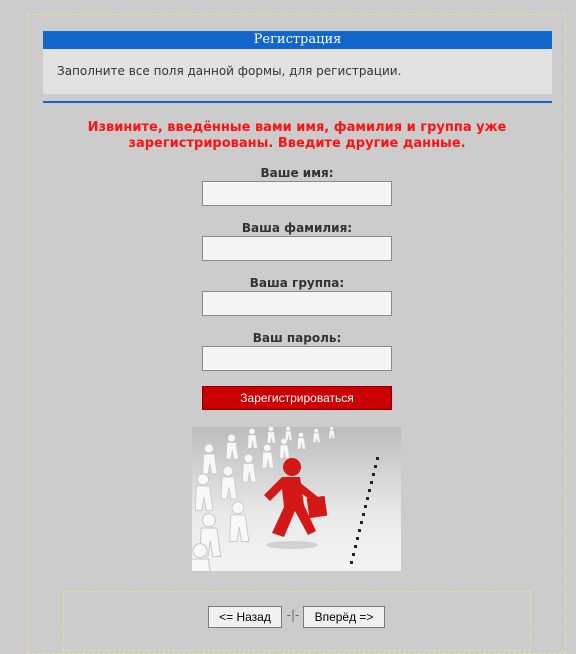 This screenshot has height=654, width=576. What do you see at coordinates (245, 617) in the screenshot?
I see `back-button: <= Назад` at bounding box center [245, 617].